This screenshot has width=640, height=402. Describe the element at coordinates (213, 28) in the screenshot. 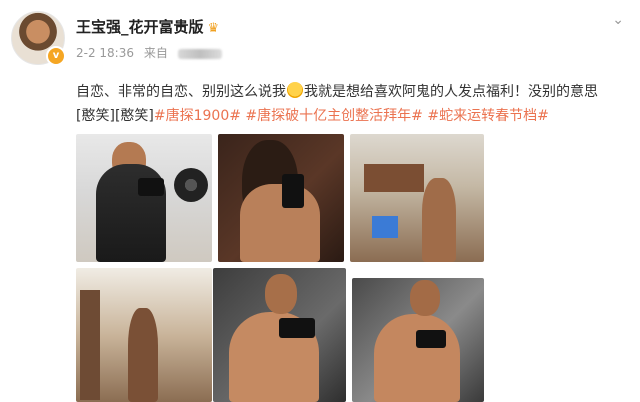

I see `crown-icon: ♛` at that location.